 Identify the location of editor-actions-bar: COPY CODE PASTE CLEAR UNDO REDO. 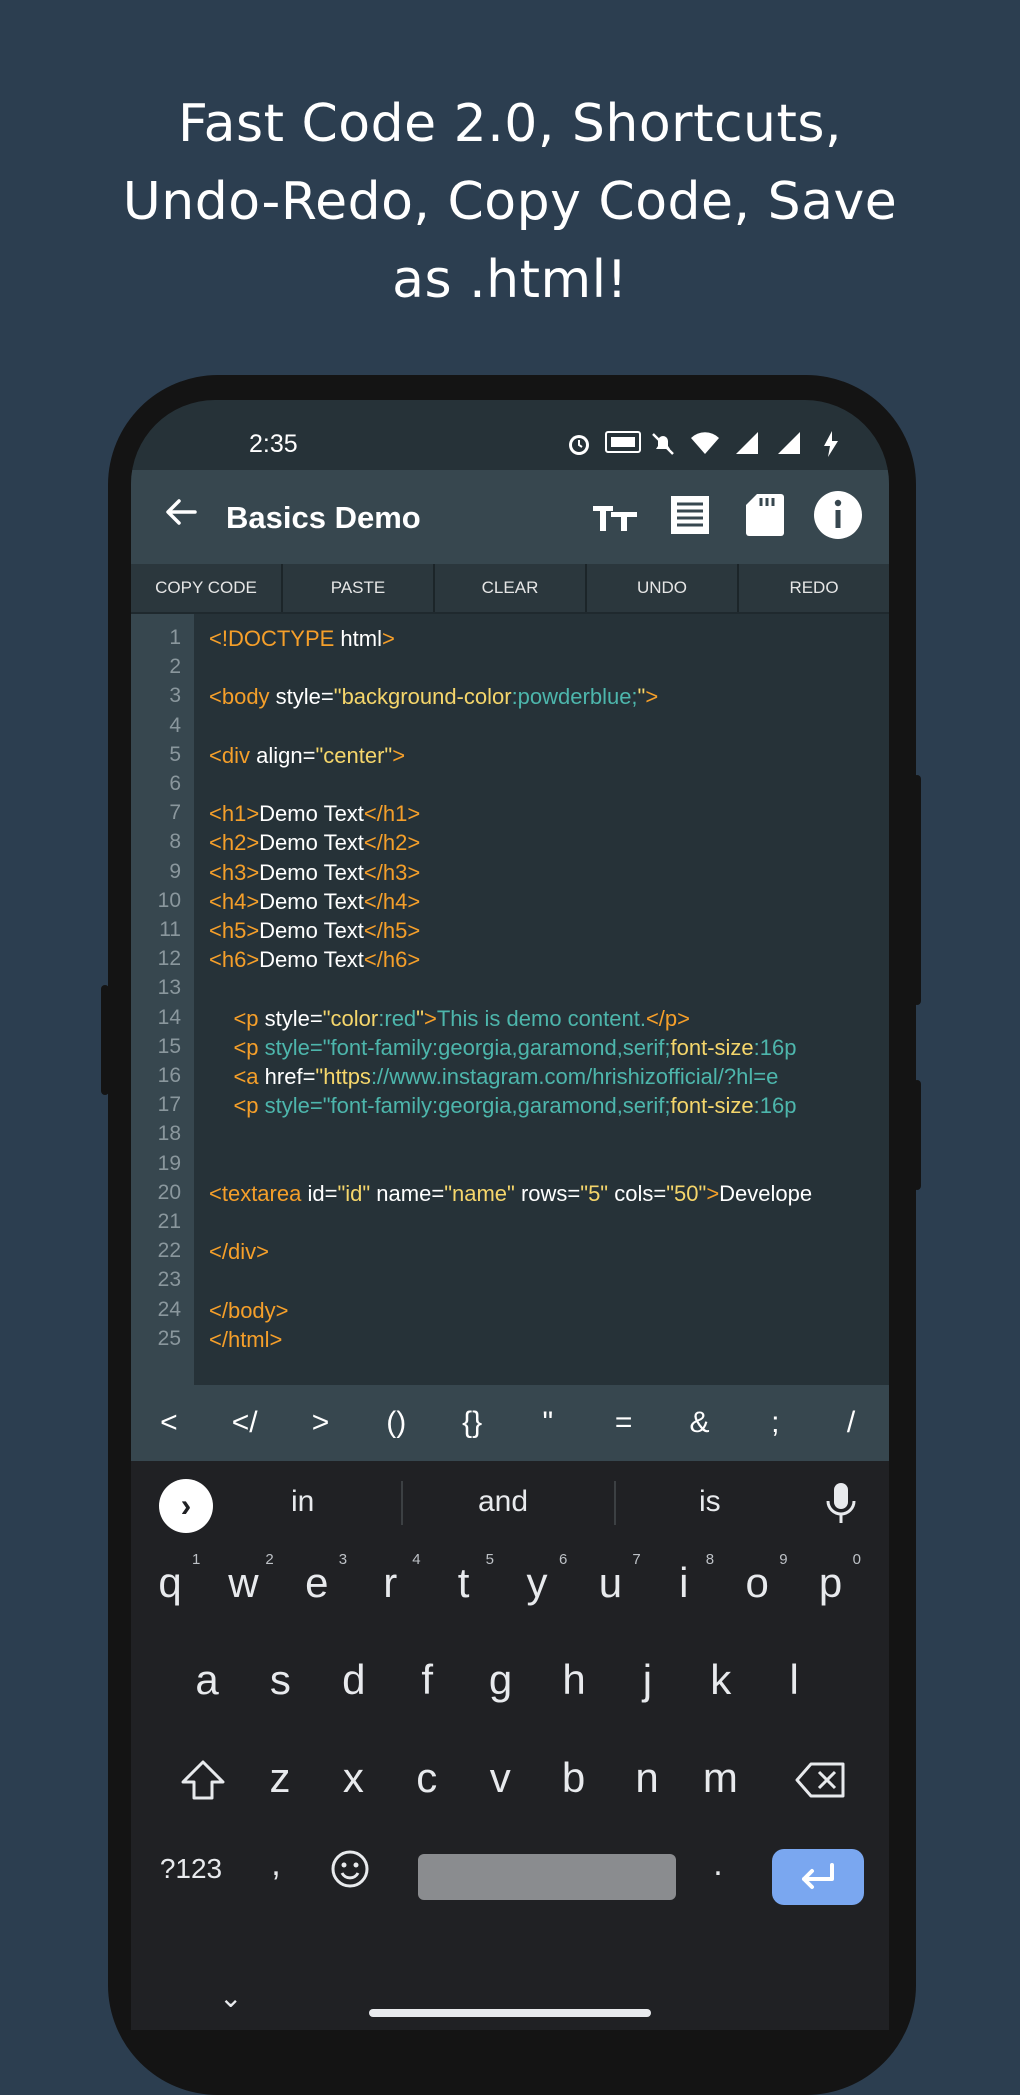
(510, 589).